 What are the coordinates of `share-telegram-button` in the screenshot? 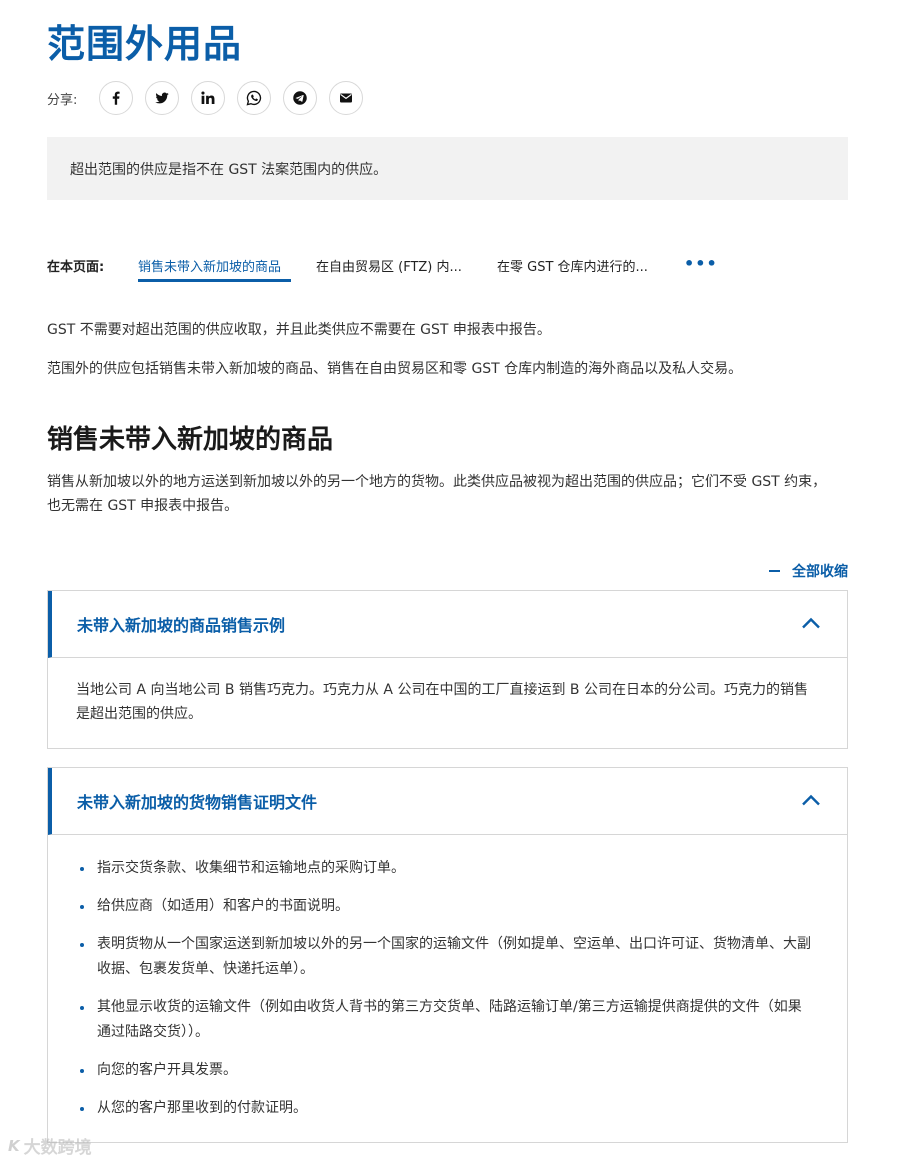 It's located at (300, 98).